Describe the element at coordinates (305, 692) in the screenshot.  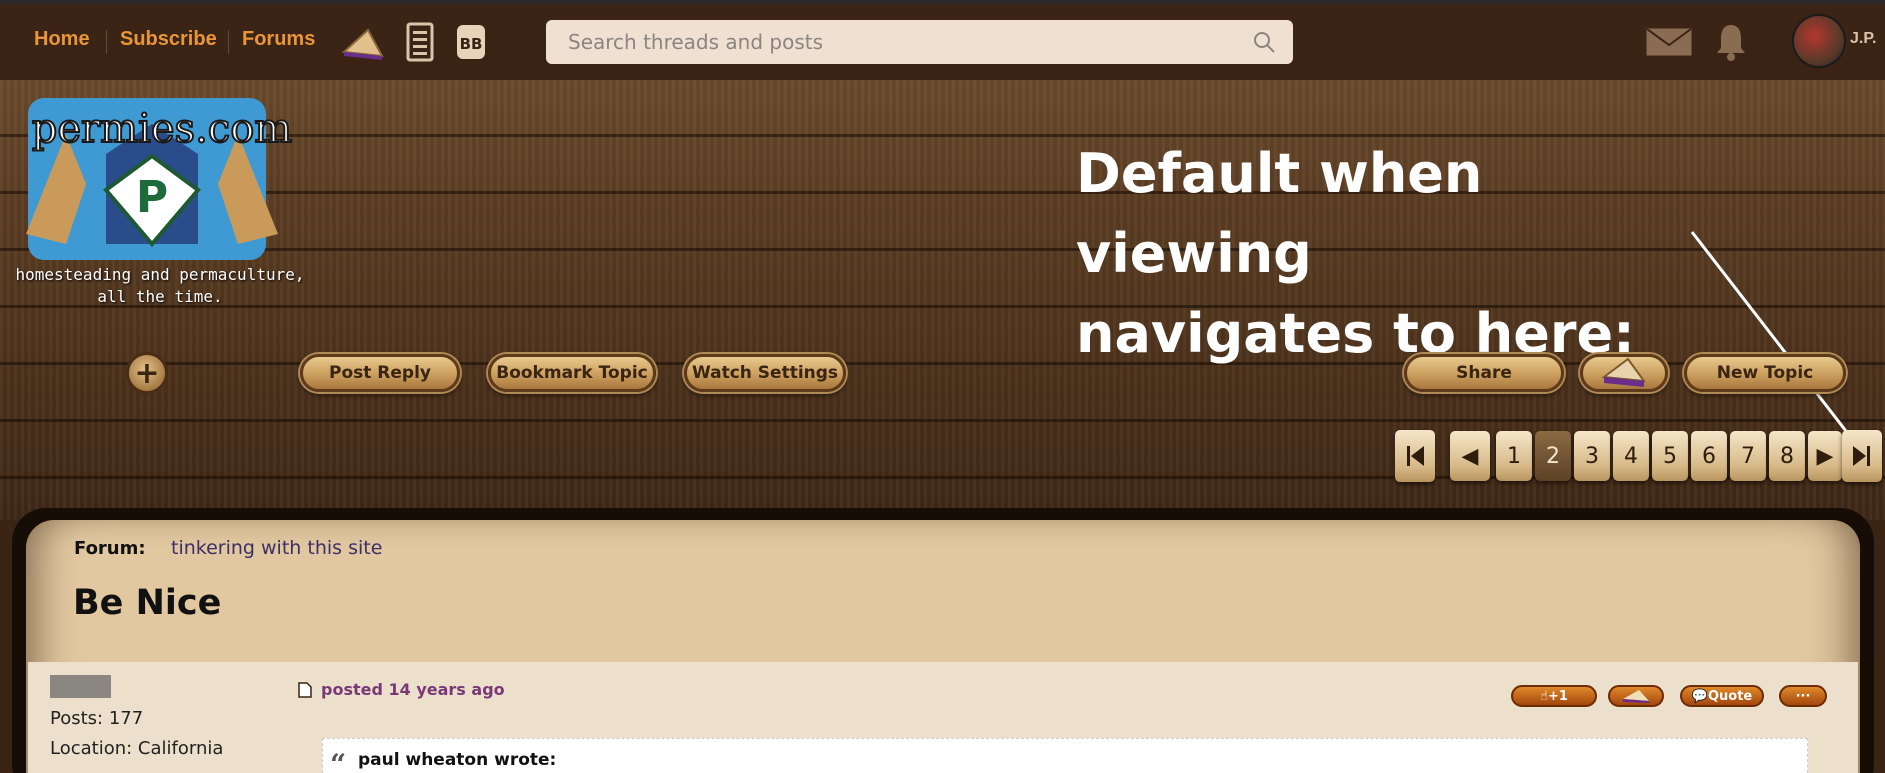
I see `post-document-icon` at that location.